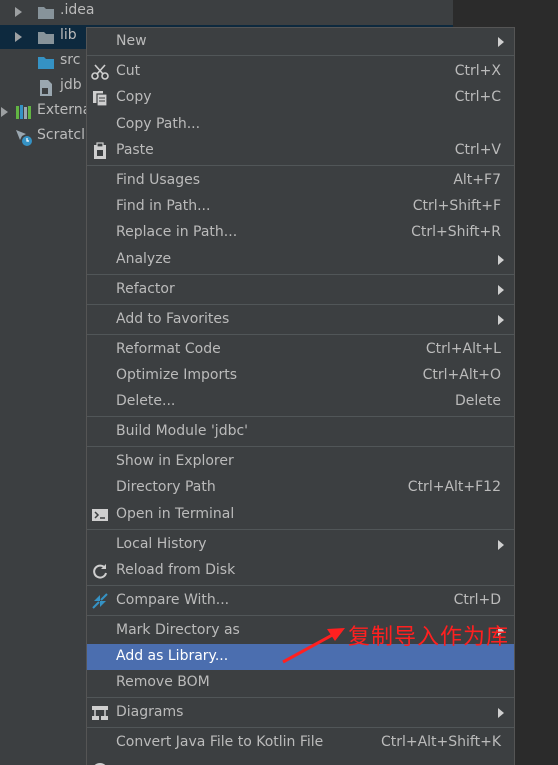 The image size is (558, 765). I want to click on github-icon, so click(100, 762).